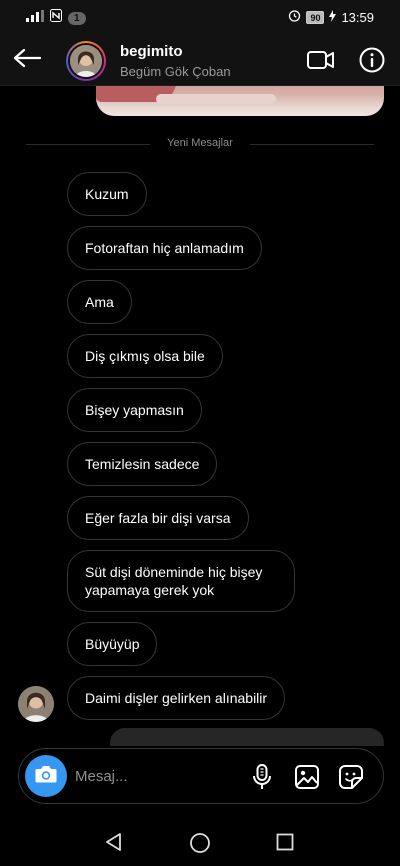 Image resolution: width=400 pixels, height=866 pixels. What do you see at coordinates (107, 194) in the screenshot?
I see `message-bubble: Kuzum` at bounding box center [107, 194].